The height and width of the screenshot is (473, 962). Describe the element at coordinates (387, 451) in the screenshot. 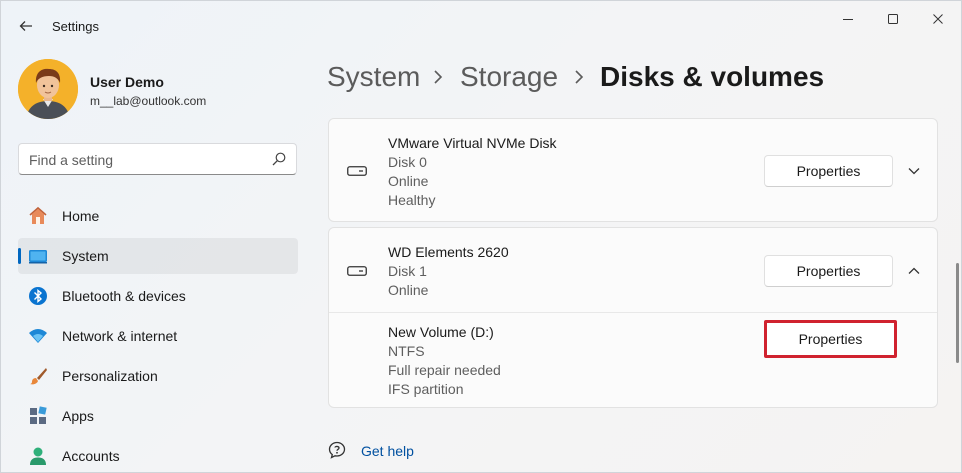

I see `get-help-link: Get help` at that location.